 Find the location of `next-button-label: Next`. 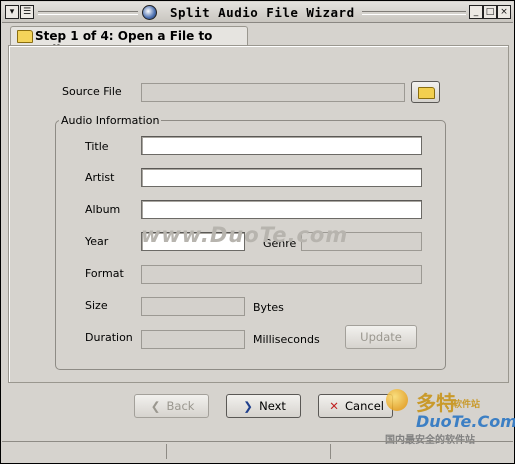

next-button-label: Next is located at coordinates (272, 406).